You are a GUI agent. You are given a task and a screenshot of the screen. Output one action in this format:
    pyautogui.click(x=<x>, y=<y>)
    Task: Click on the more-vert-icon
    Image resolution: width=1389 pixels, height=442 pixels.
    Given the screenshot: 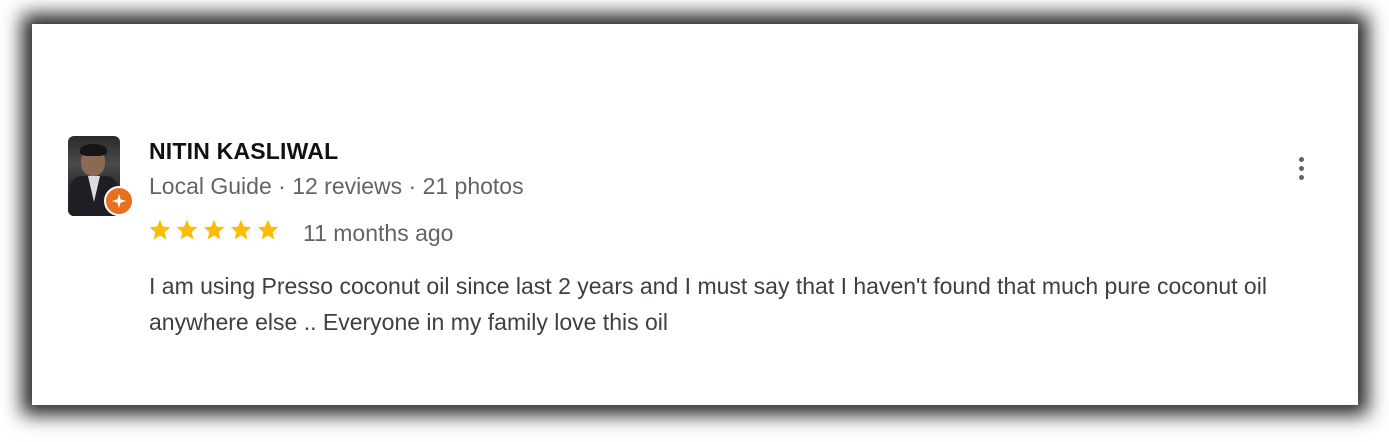 What is the action you would take?
    pyautogui.click(x=1301, y=159)
    